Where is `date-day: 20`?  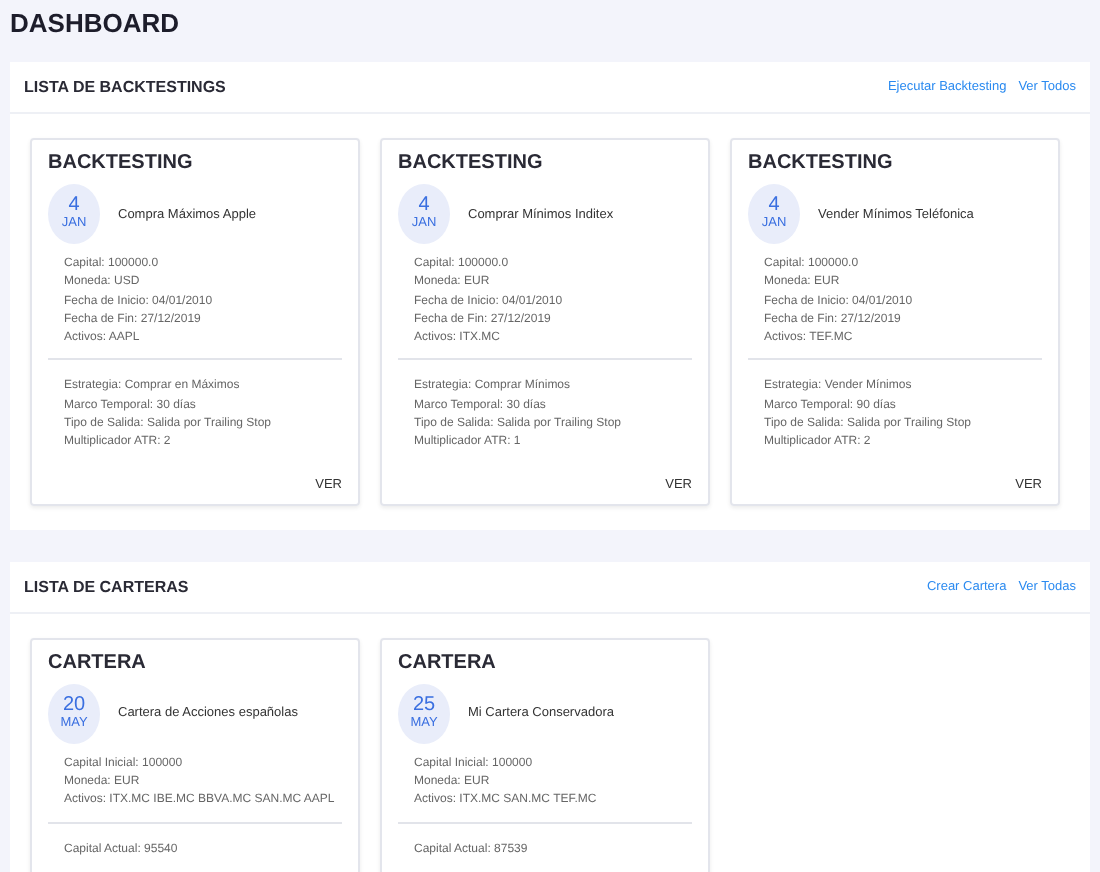 date-day: 20 is located at coordinates (74, 705).